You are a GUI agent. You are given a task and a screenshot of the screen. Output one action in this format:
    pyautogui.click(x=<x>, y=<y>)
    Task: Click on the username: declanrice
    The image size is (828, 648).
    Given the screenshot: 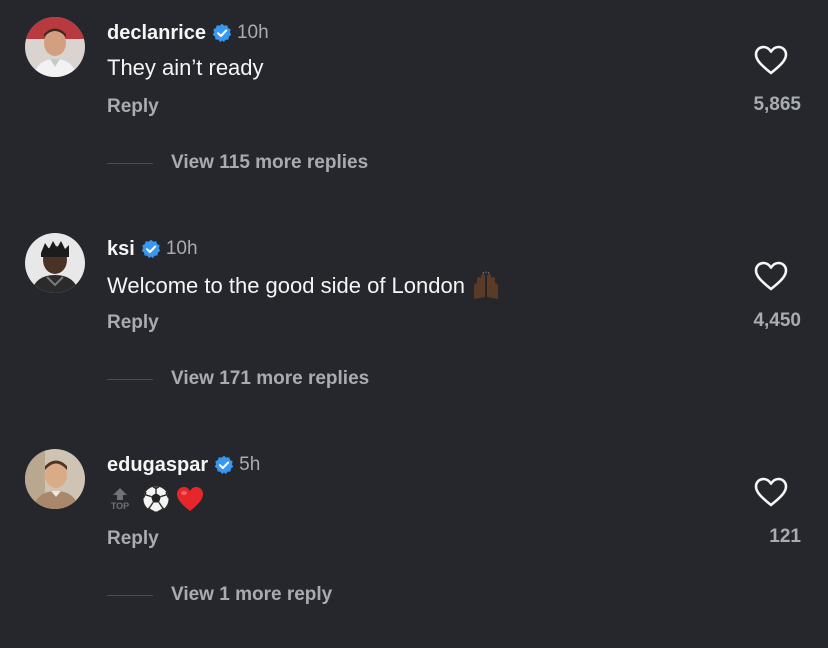 What is the action you would take?
    pyautogui.click(x=156, y=33)
    